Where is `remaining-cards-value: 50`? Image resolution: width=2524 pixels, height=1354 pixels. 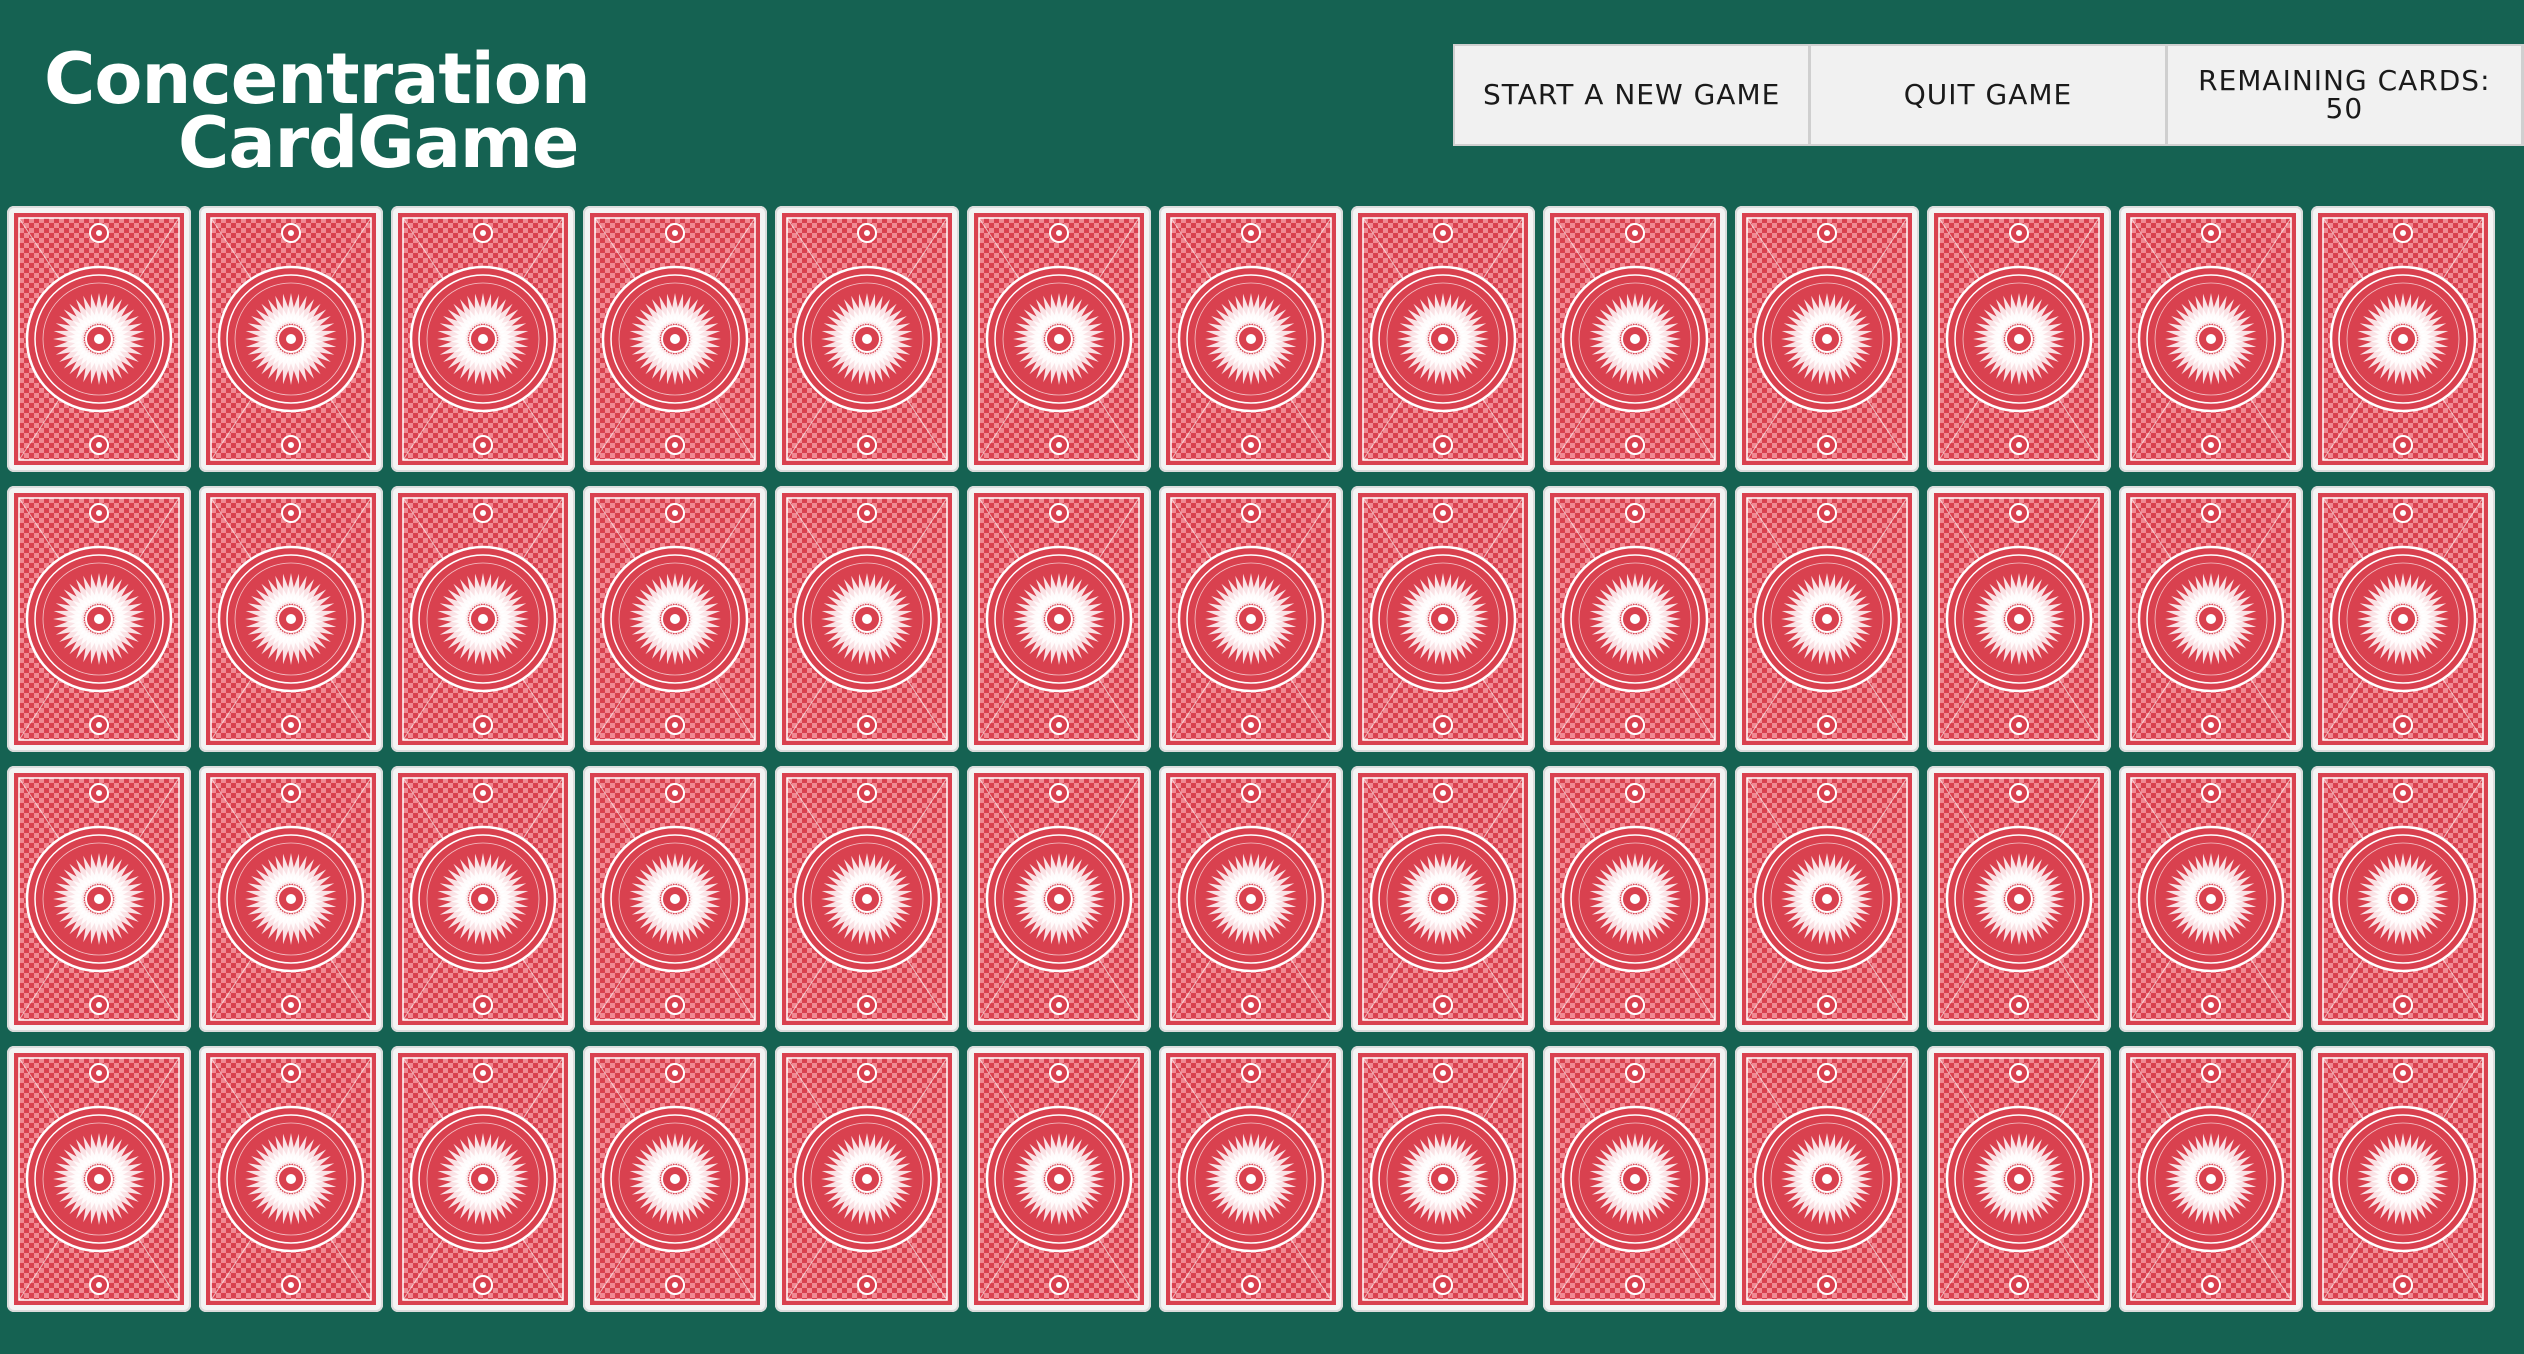 remaining-cards-value: 50 is located at coordinates (2344, 108).